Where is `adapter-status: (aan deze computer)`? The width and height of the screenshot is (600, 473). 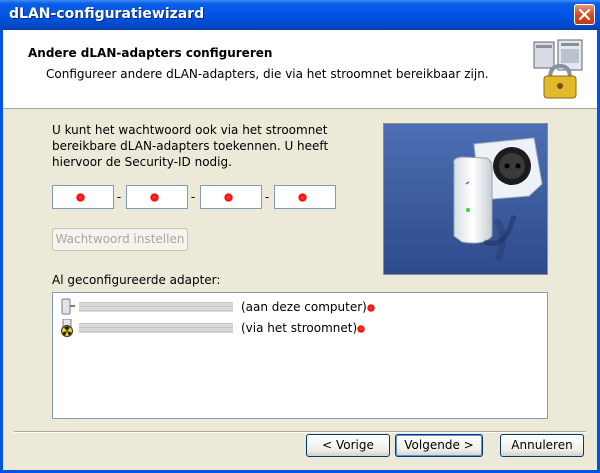
adapter-status: (aan deze computer) is located at coordinates (304, 307).